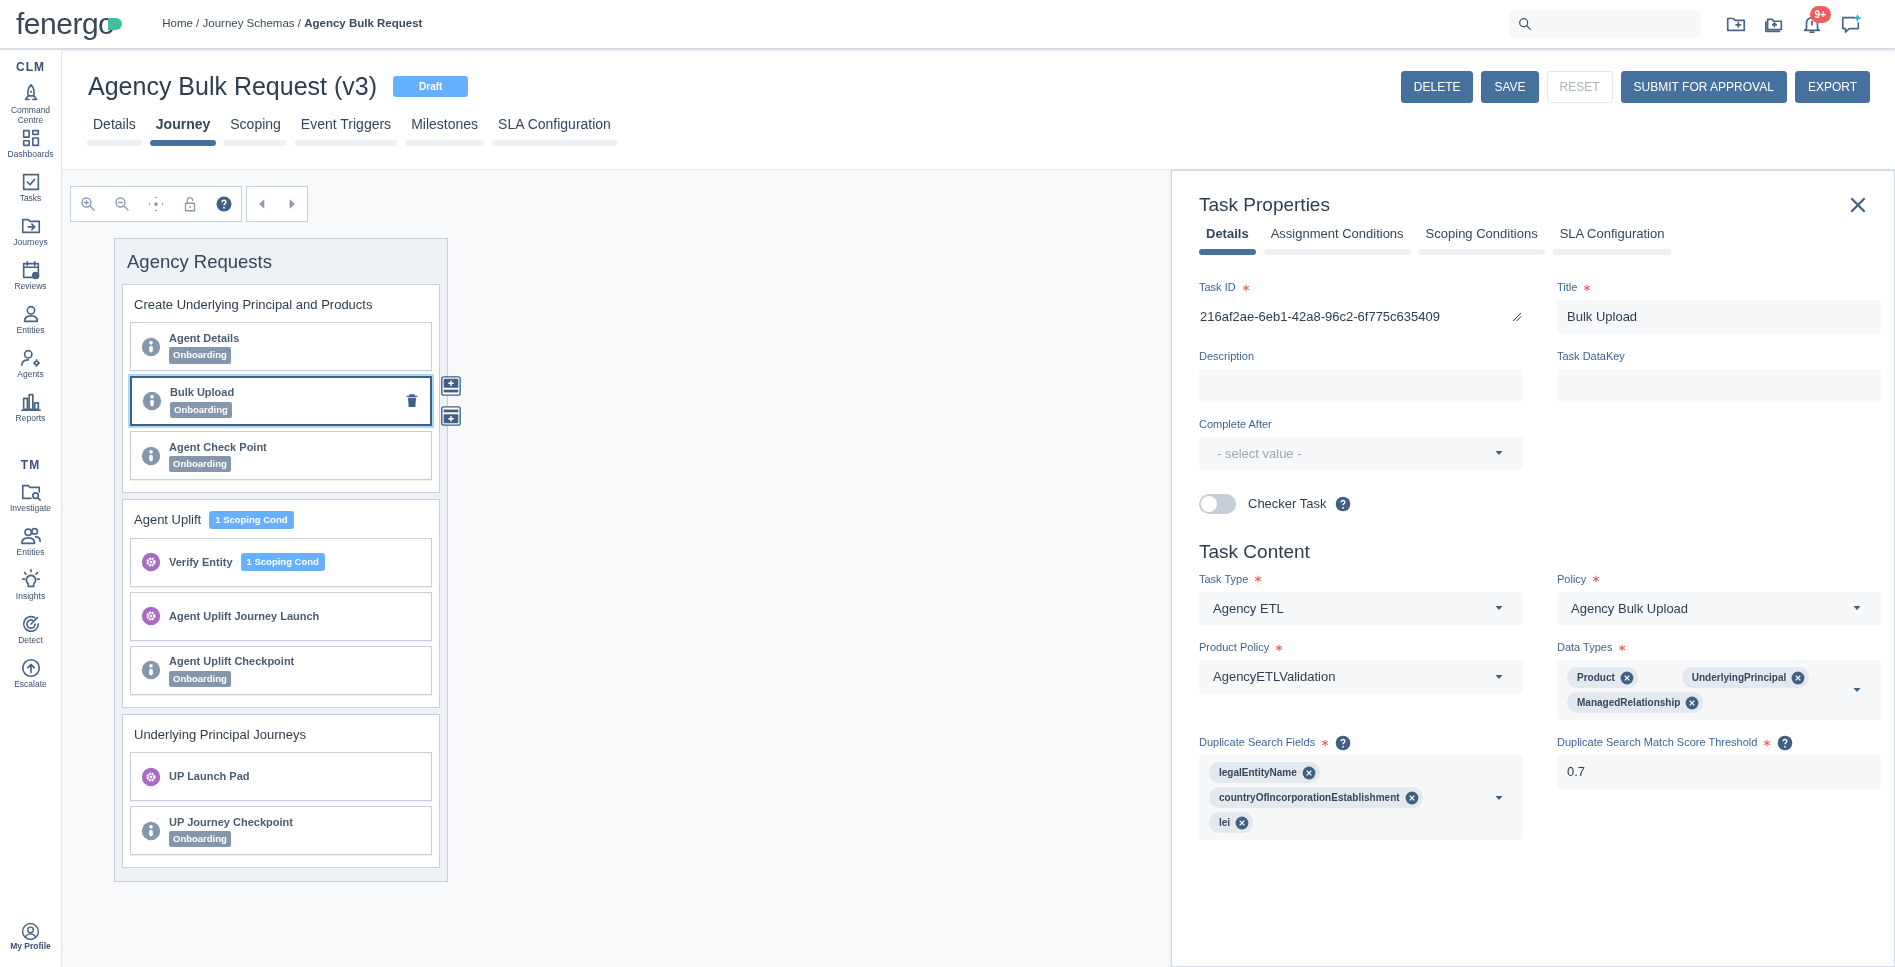 This screenshot has width=1895, height=967. I want to click on multiselect-field: legalEntityName countryOfIncorporationEstablishment lei, so click(1361, 797).